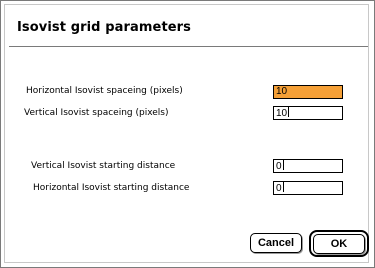 This screenshot has width=375, height=268. What do you see at coordinates (279, 166) in the screenshot?
I see `vertical-start-value: 0` at bounding box center [279, 166].